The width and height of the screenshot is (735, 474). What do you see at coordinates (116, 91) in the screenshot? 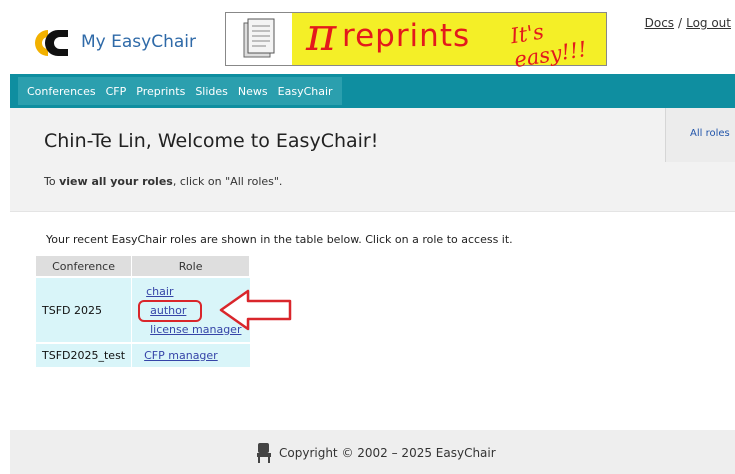
I see `nav-item-cfp: CFP` at bounding box center [116, 91].